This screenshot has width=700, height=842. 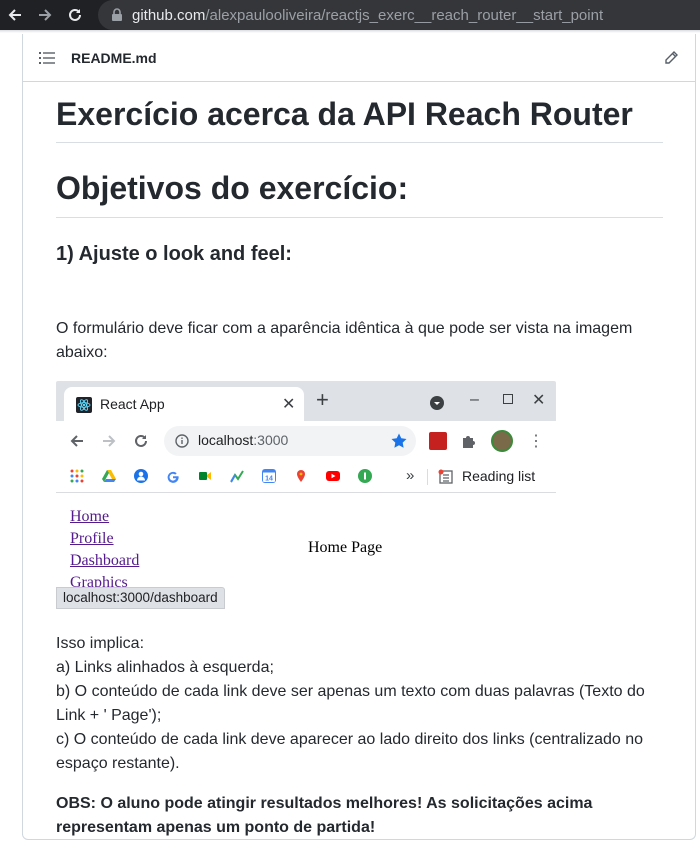 What do you see at coordinates (469, 442) in the screenshot?
I see `puzzle-icon` at bounding box center [469, 442].